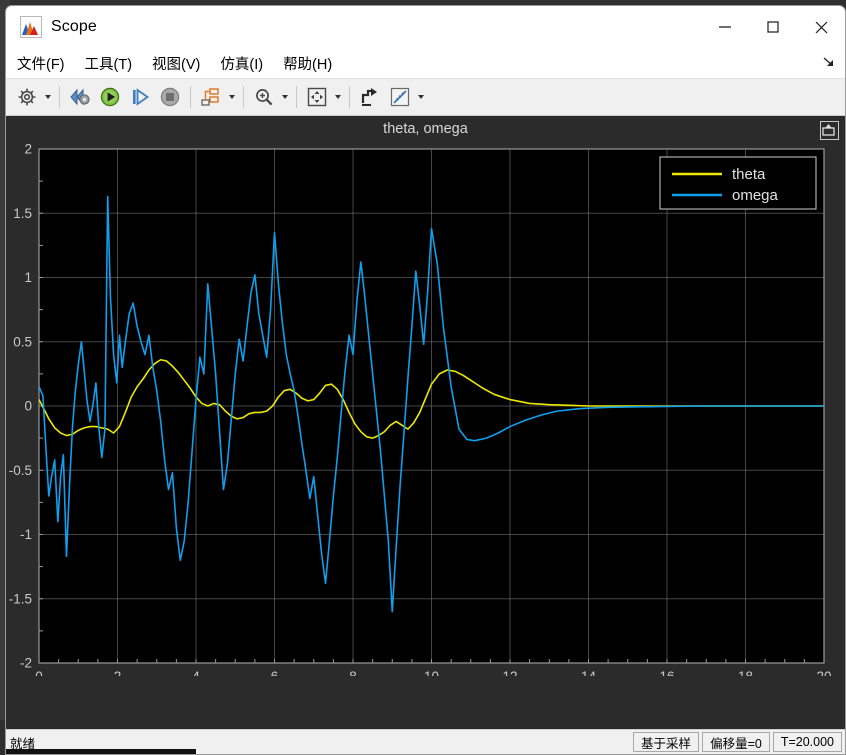 The image size is (846, 755). Describe the element at coordinates (74, 26) in the screenshot. I see `window-title: Scope` at that location.